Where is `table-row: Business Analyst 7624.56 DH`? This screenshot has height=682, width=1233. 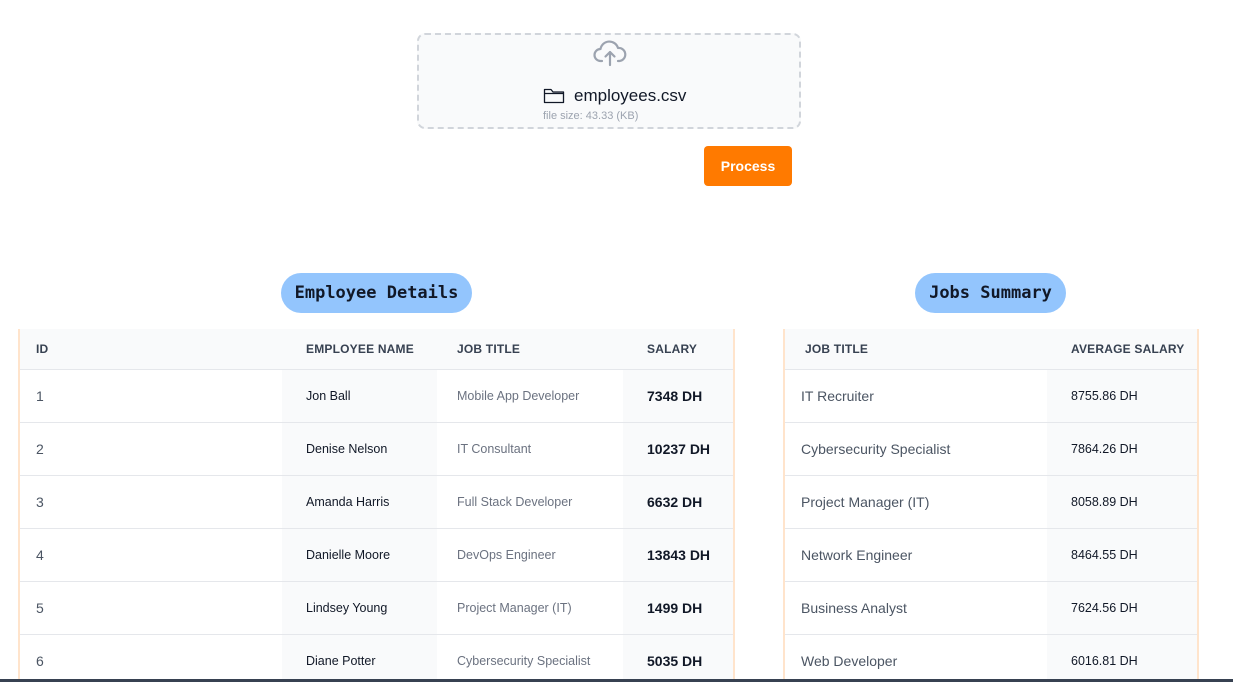
table-row: Business Analyst 7624.56 DH is located at coordinates (991, 607).